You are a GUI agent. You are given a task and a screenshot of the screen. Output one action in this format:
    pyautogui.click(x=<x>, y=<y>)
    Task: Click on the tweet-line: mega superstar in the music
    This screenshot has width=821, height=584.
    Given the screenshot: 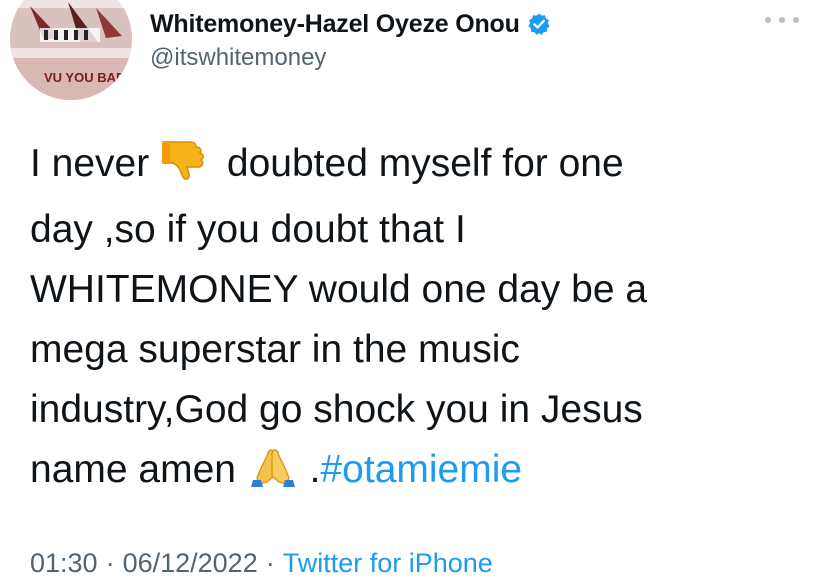 What is the action you would take?
    pyautogui.click(x=275, y=349)
    